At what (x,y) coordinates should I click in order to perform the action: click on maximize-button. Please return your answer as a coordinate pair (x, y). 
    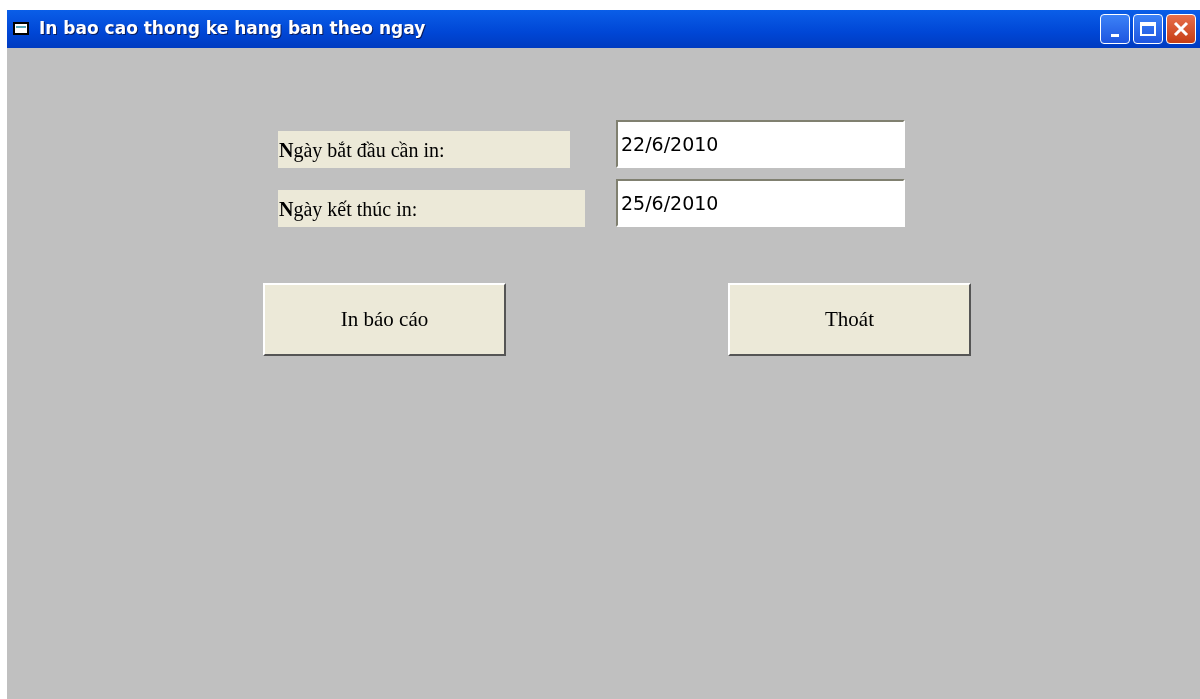
    Looking at the image, I should click on (1148, 29).